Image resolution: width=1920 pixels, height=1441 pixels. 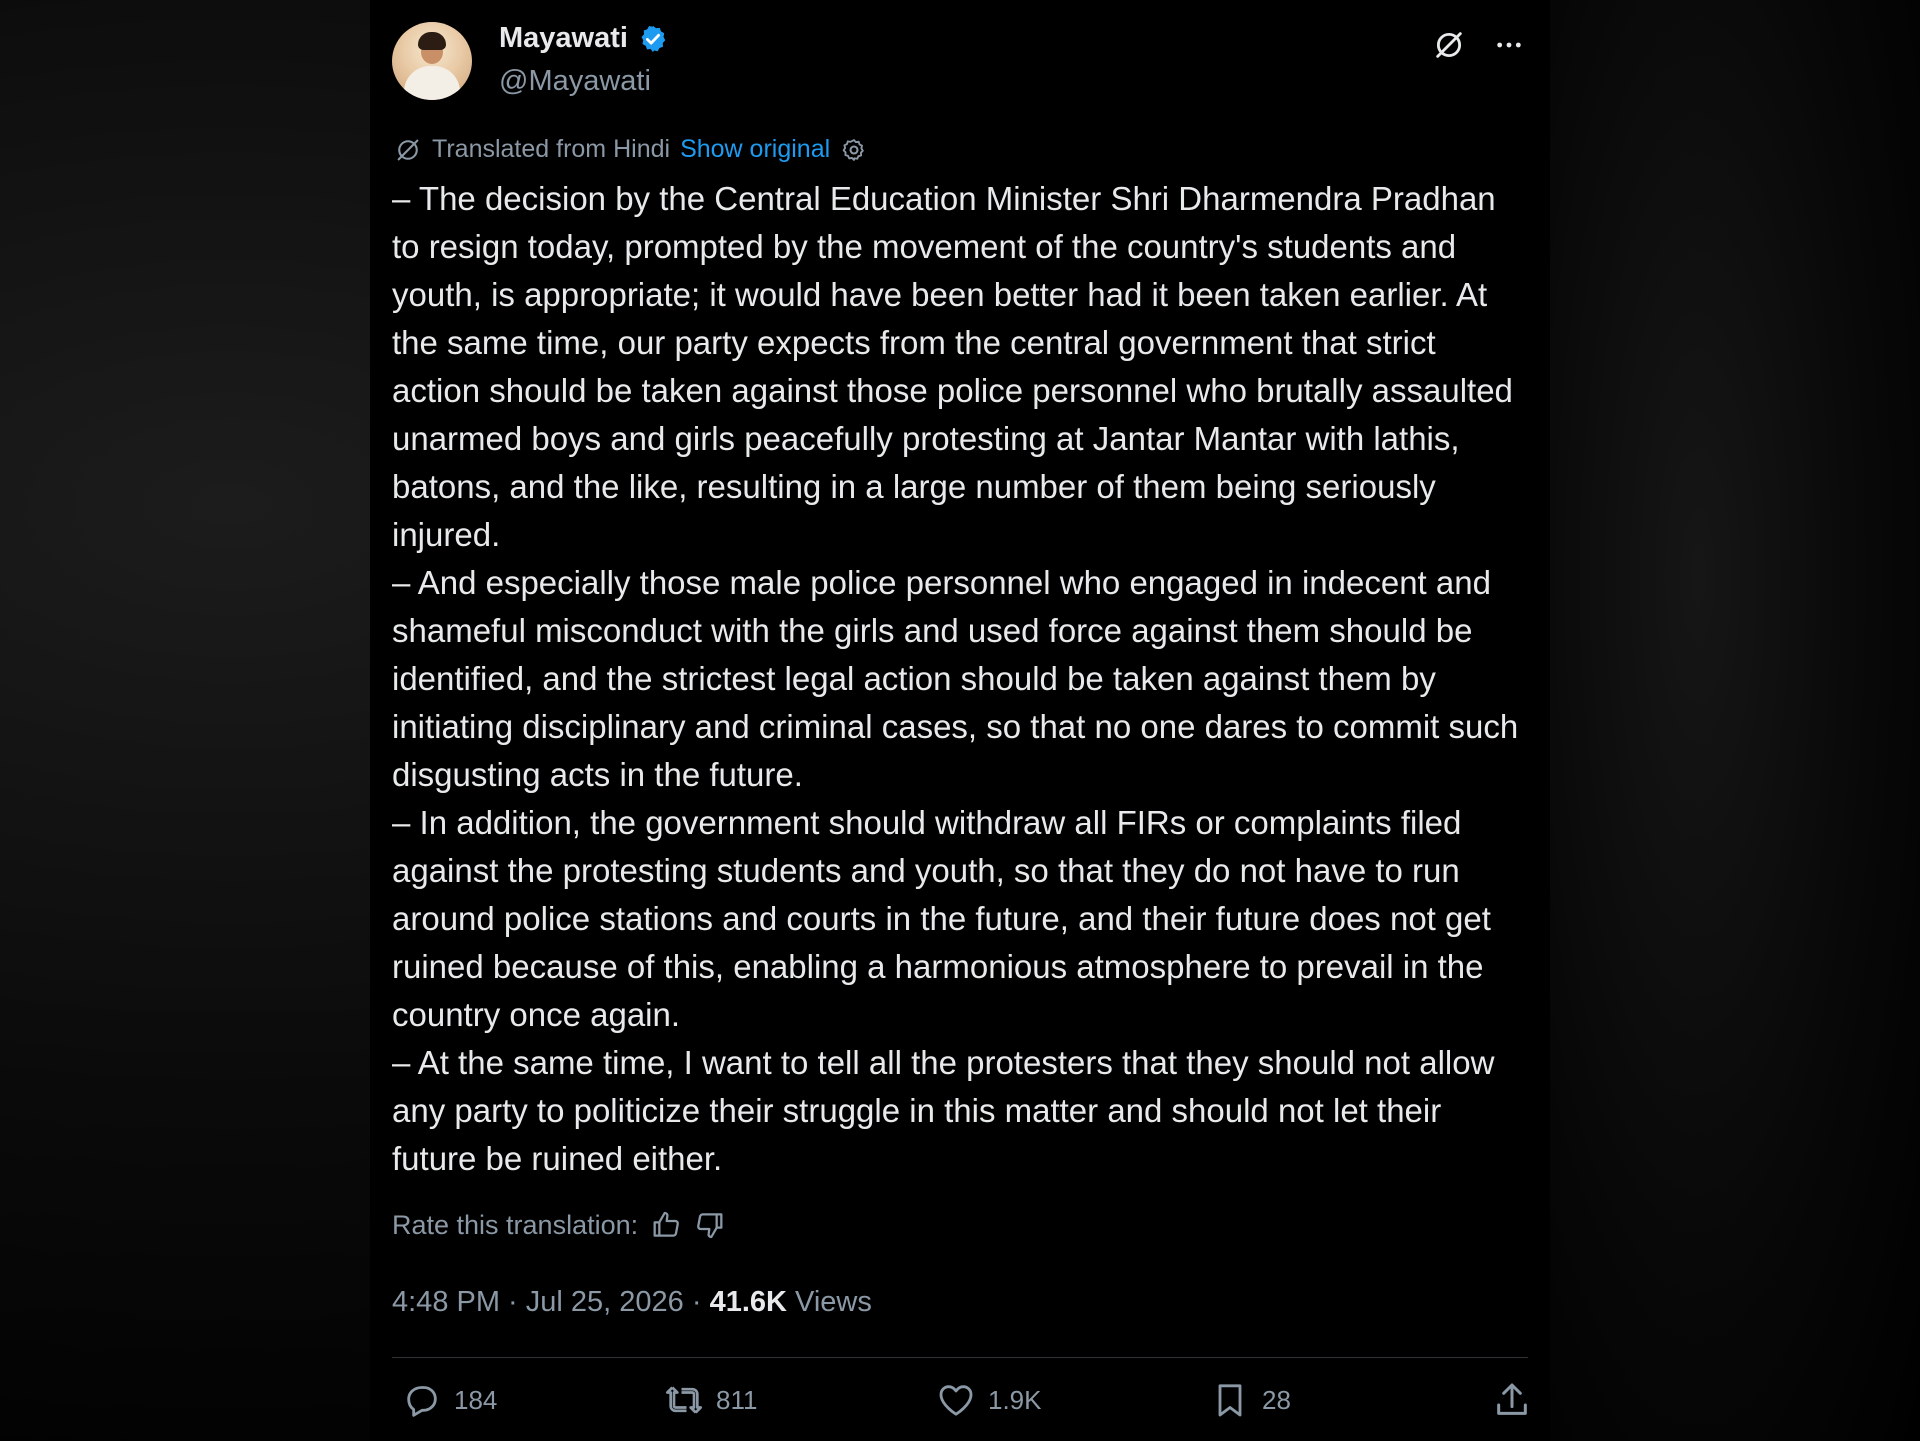 What do you see at coordinates (956, 1400) in the screenshot?
I see `heart-icon` at bounding box center [956, 1400].